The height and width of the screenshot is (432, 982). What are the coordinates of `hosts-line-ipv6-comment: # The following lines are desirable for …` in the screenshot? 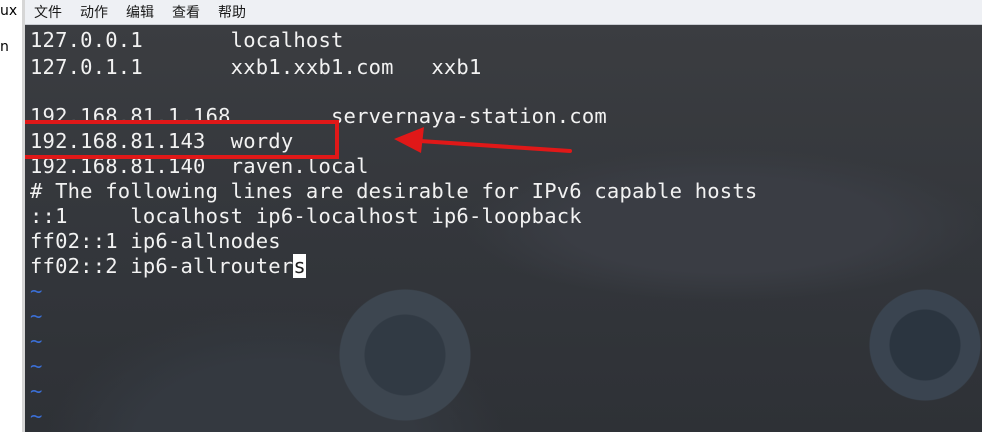 It's located at (394, 191).